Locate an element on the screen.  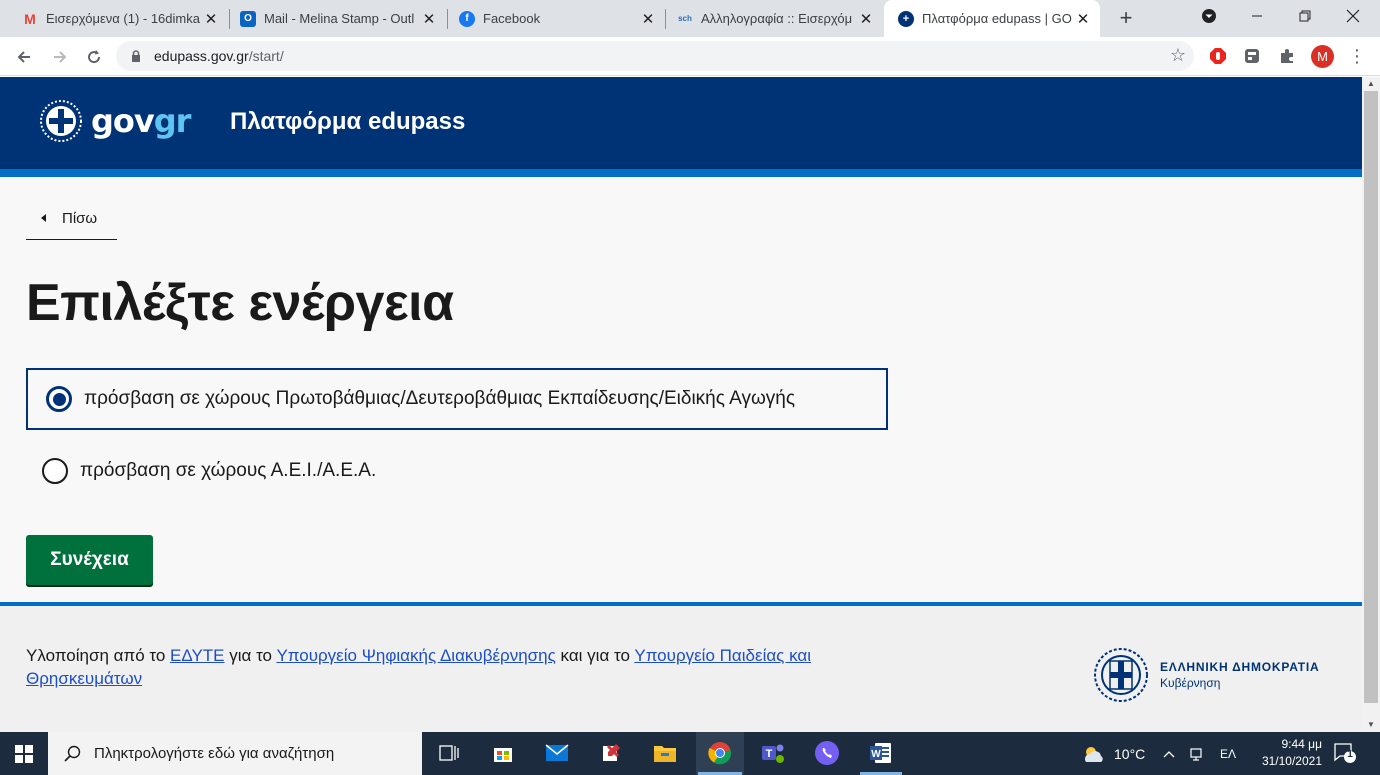
radio-dot is located at coordinates (59, 399).